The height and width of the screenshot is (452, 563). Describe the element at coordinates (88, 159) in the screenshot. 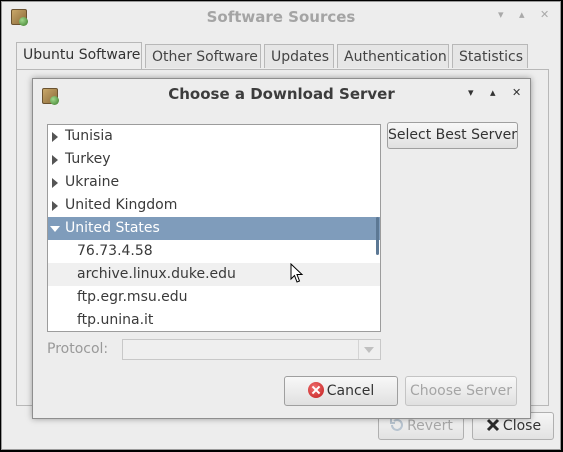

I see `tree-row-label: Turkey` at that location.